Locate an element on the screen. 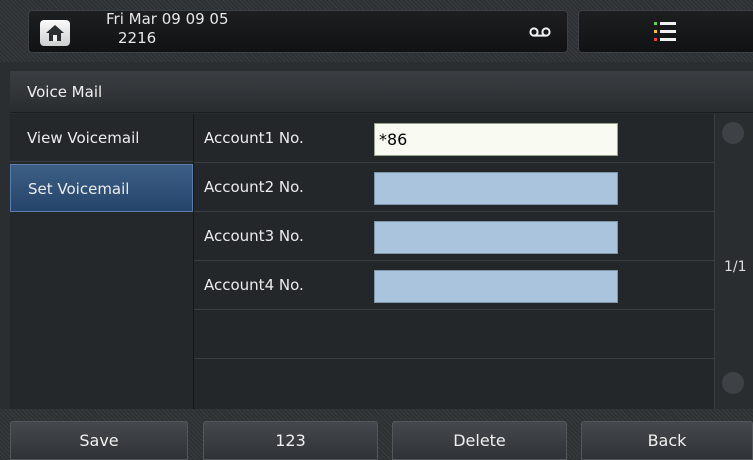  sidebar-item-label: Set Voicemail is located at coordinates (79, 189).